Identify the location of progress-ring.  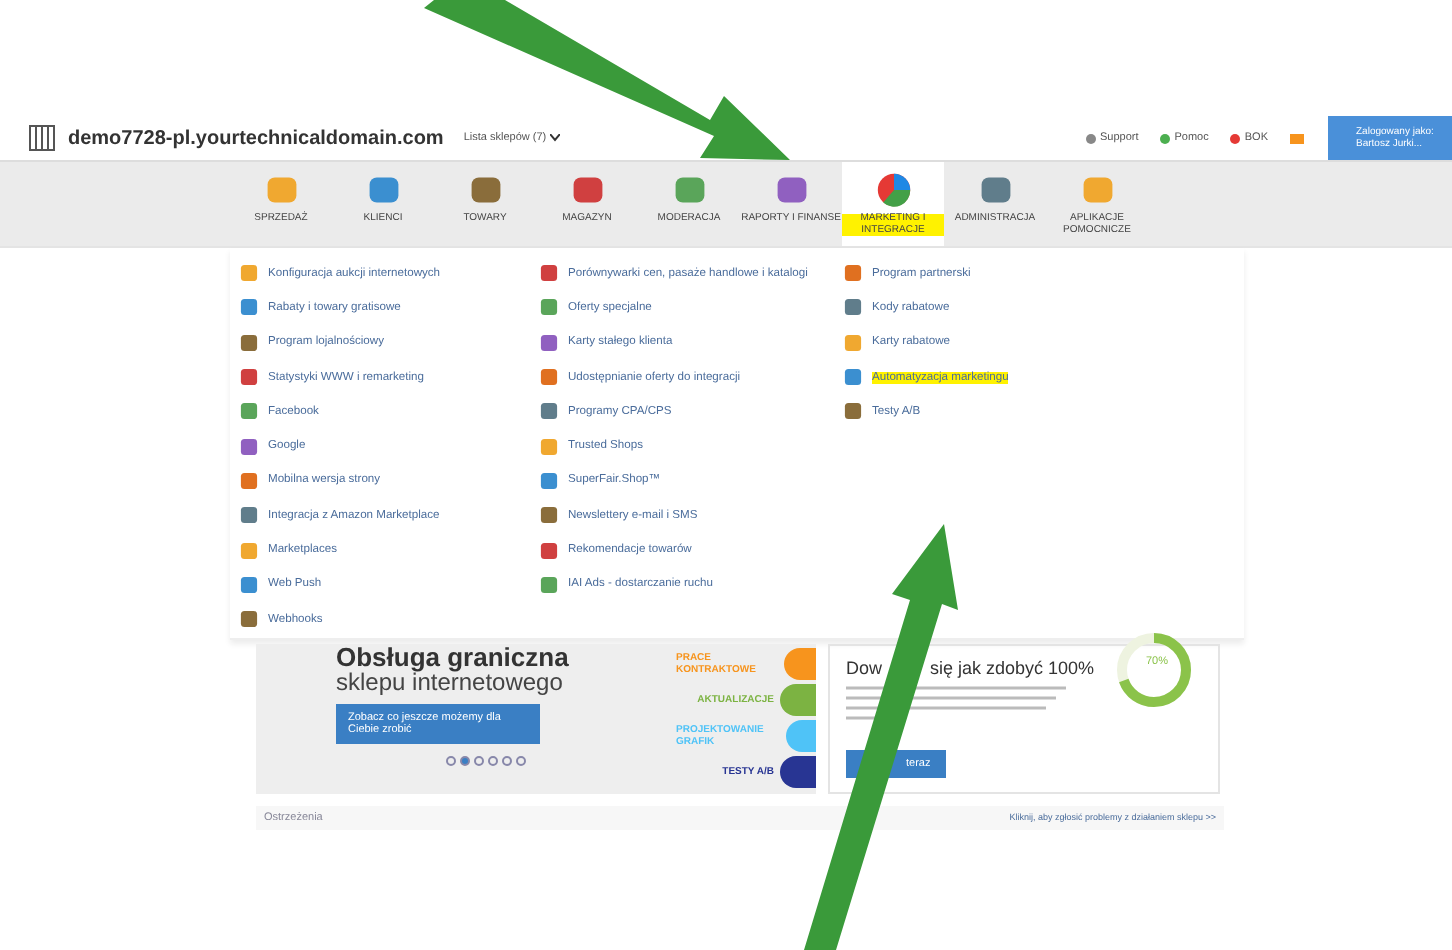
(1154, 670).